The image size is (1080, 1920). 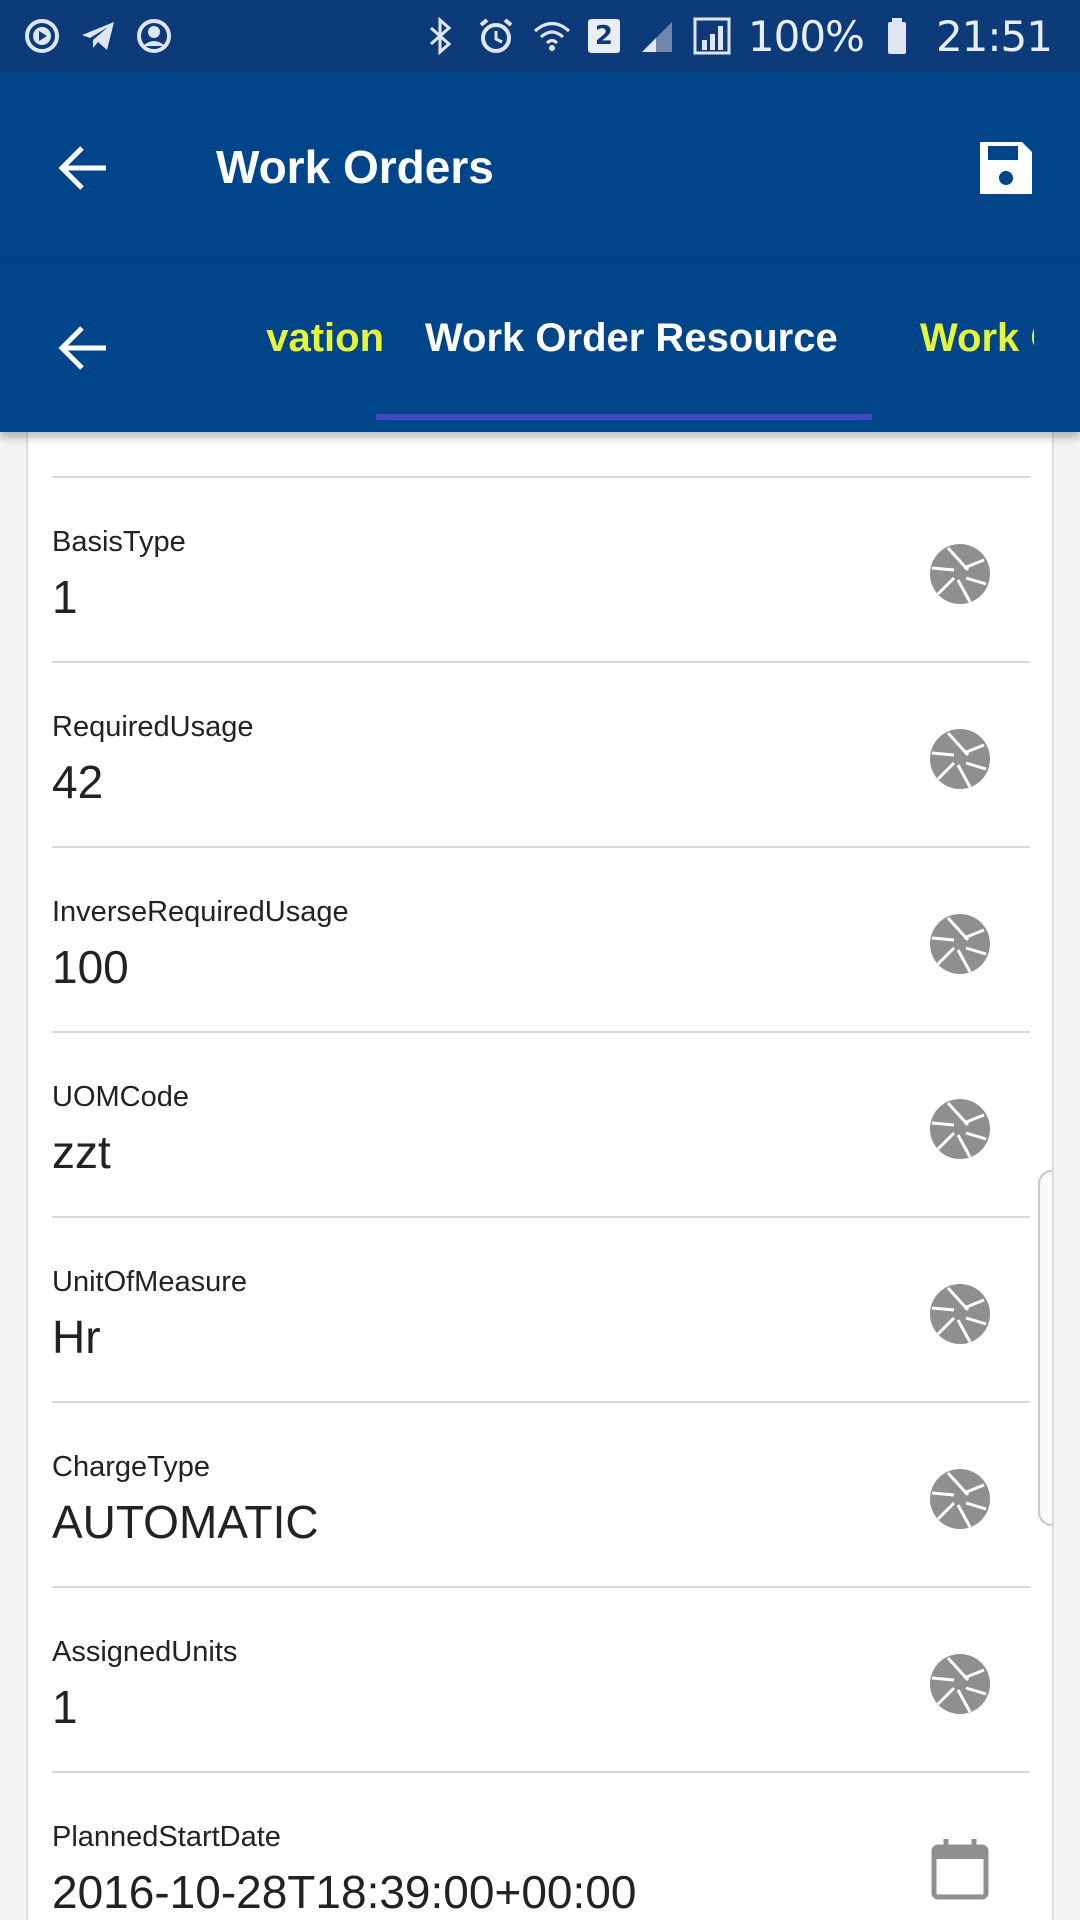 I want to click on account-circle-icon, so click(x=154, y=36).